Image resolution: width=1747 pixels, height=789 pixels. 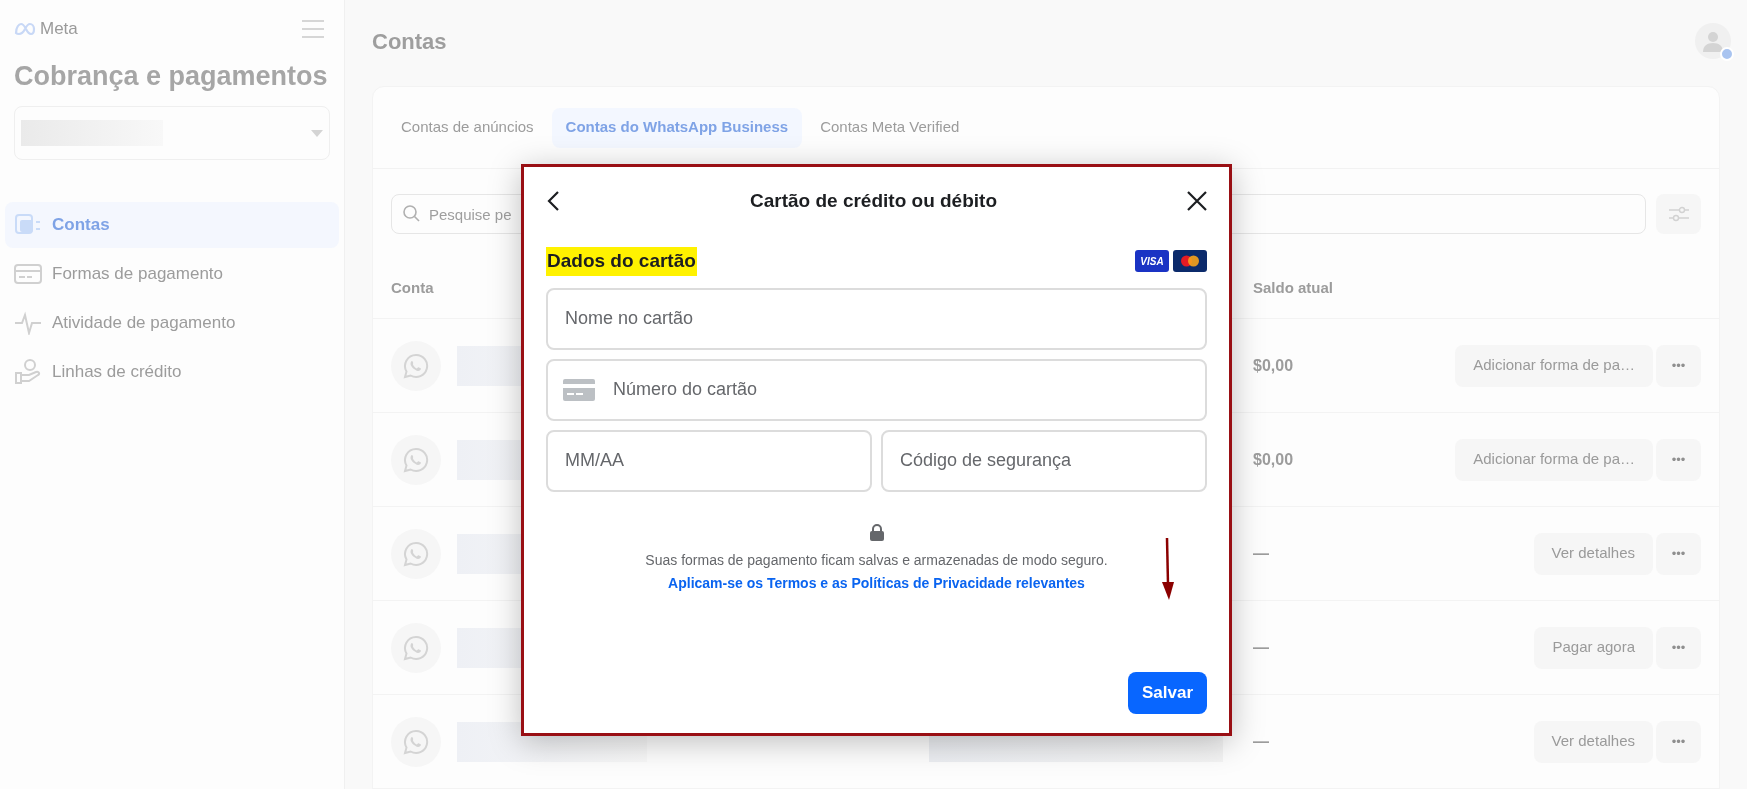 What do you see at coordinates (621, 261) in the screenshot?
I see `section-label: Dados do cartão` at bounding box center [621, 261].